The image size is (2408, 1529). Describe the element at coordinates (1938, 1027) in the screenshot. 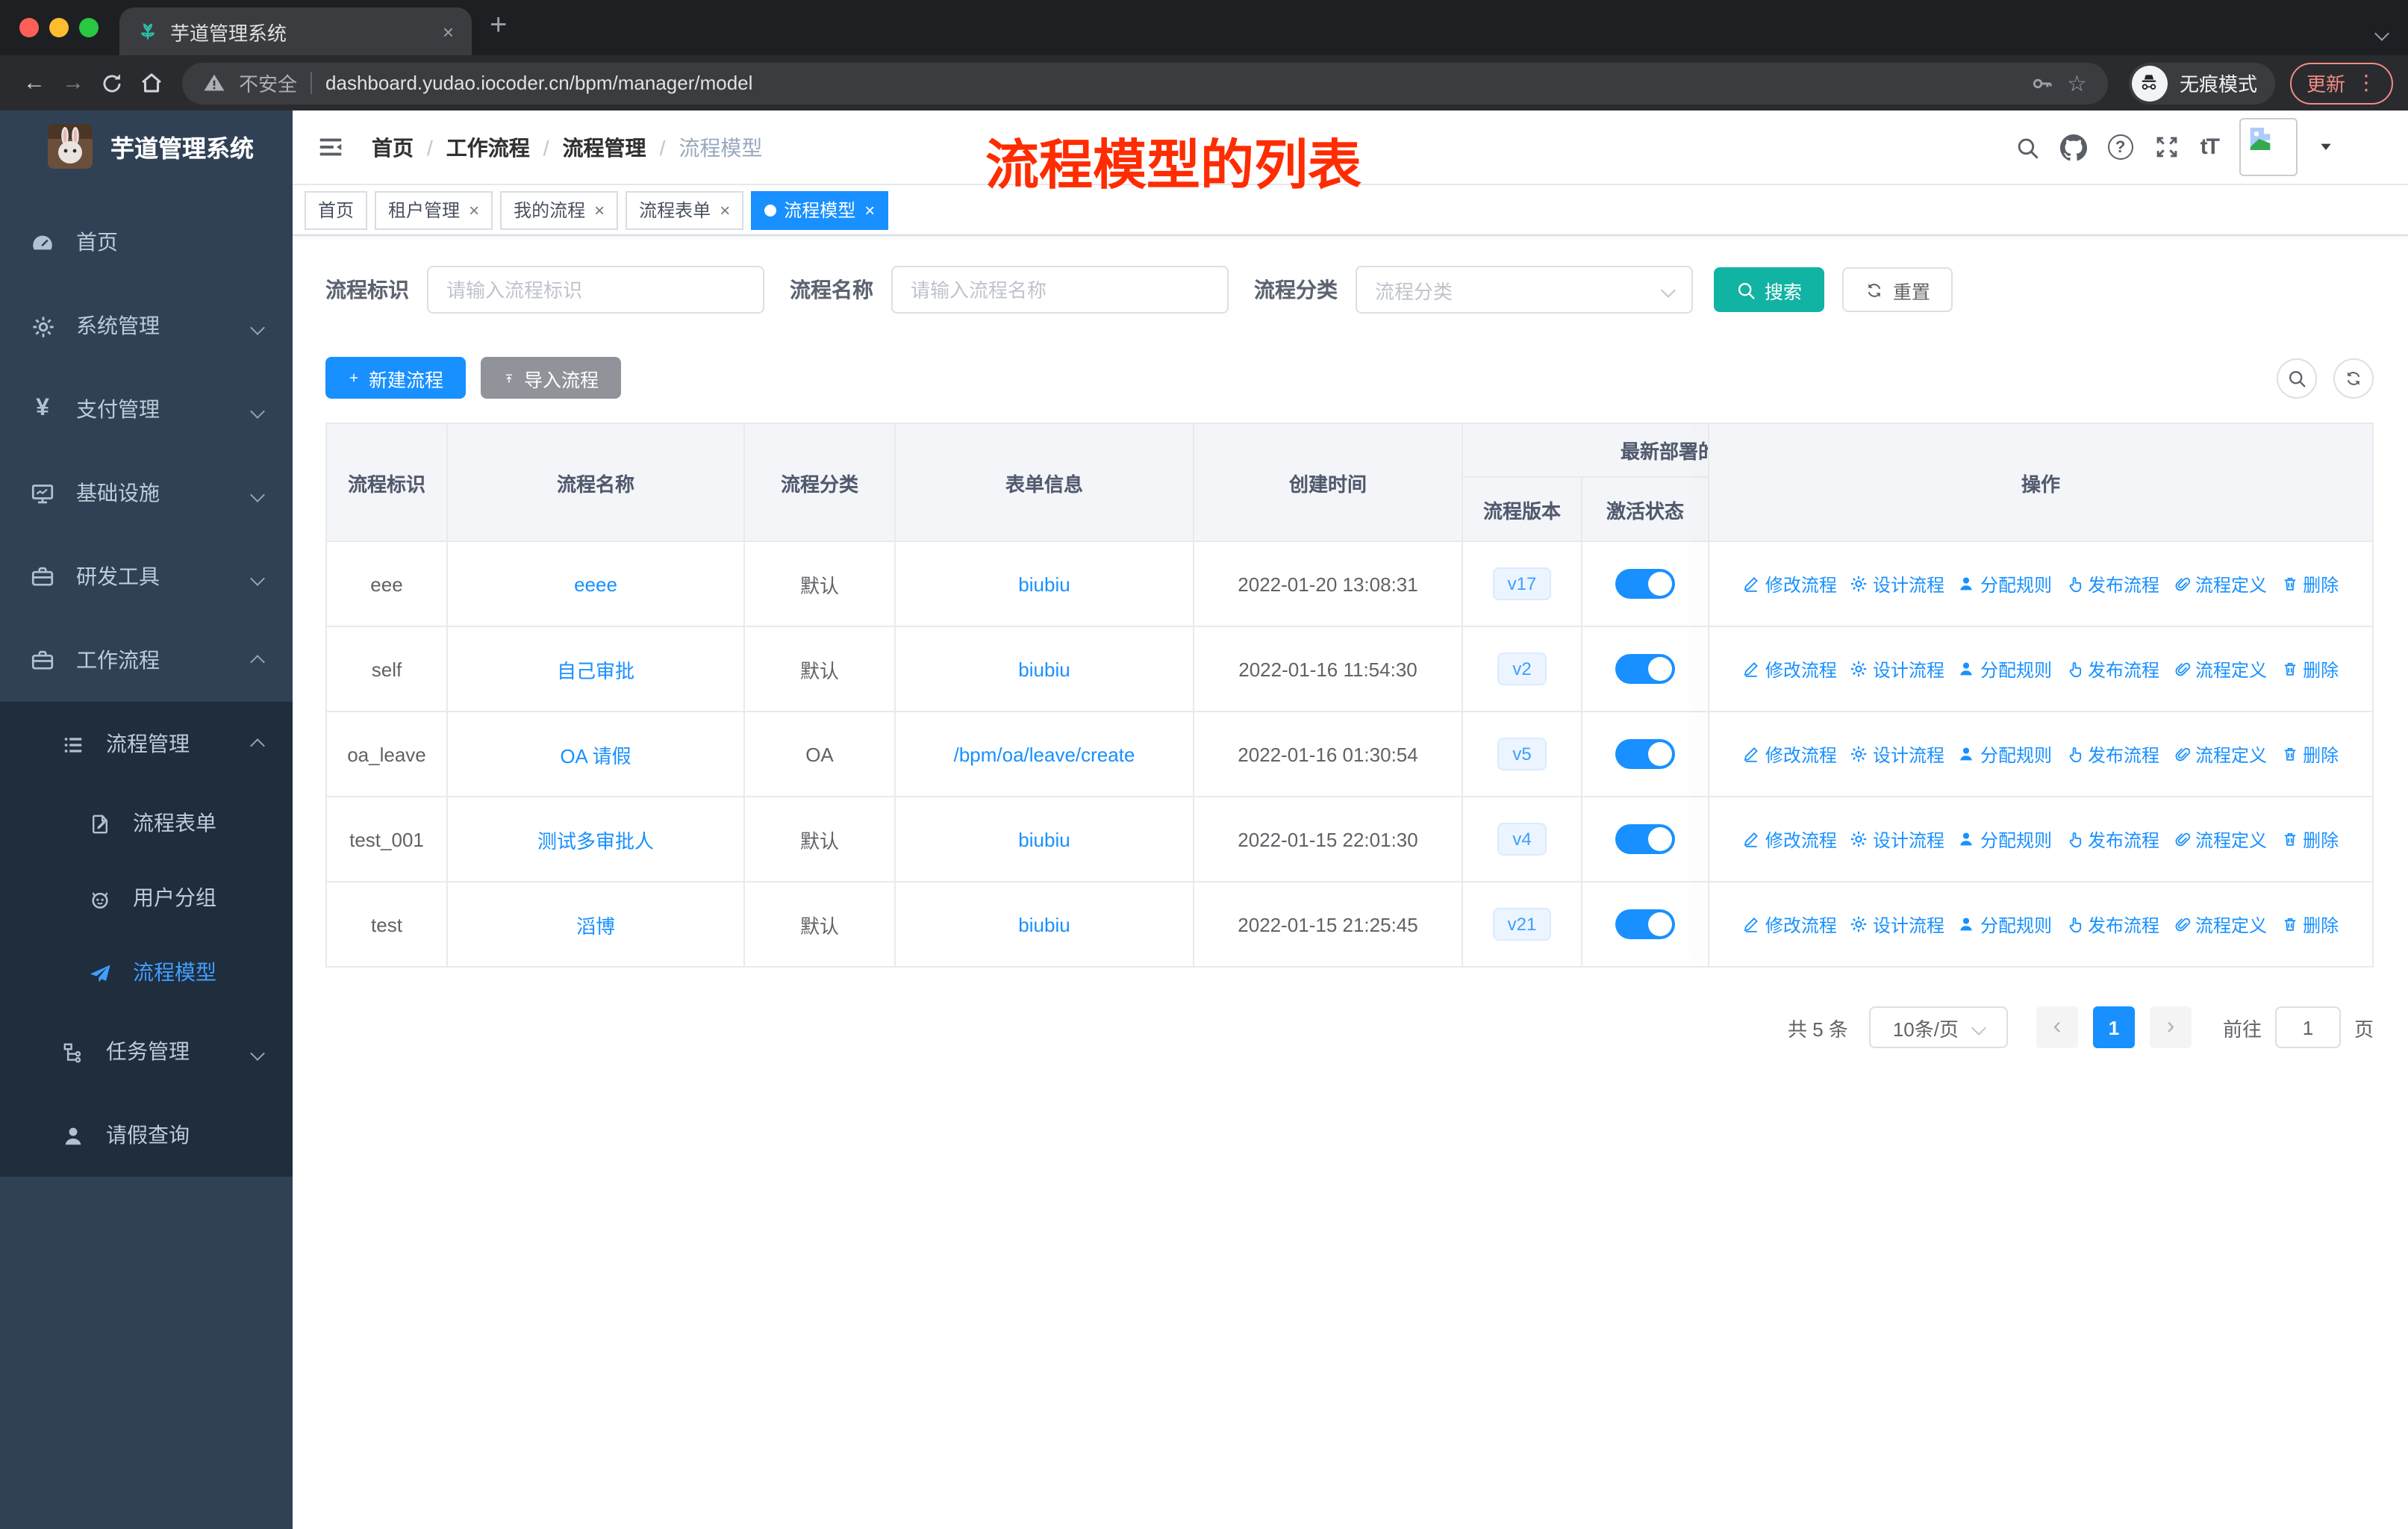

I see `page-size-select: 10条/页` at that location.